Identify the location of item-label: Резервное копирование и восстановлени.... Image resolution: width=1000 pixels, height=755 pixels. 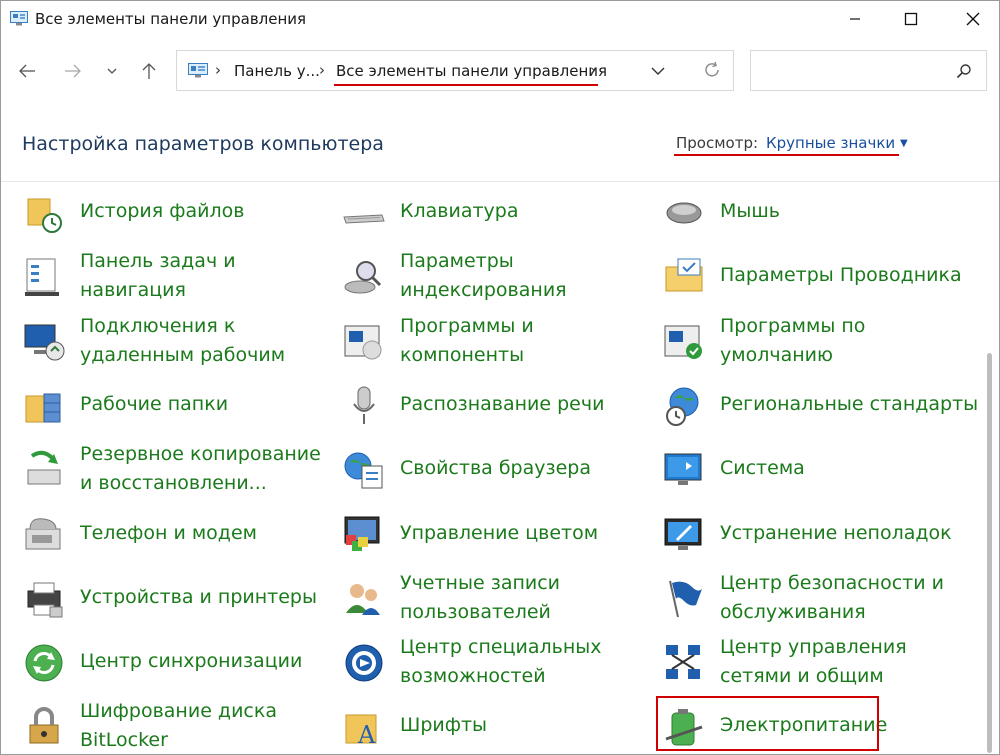
(200, 468).